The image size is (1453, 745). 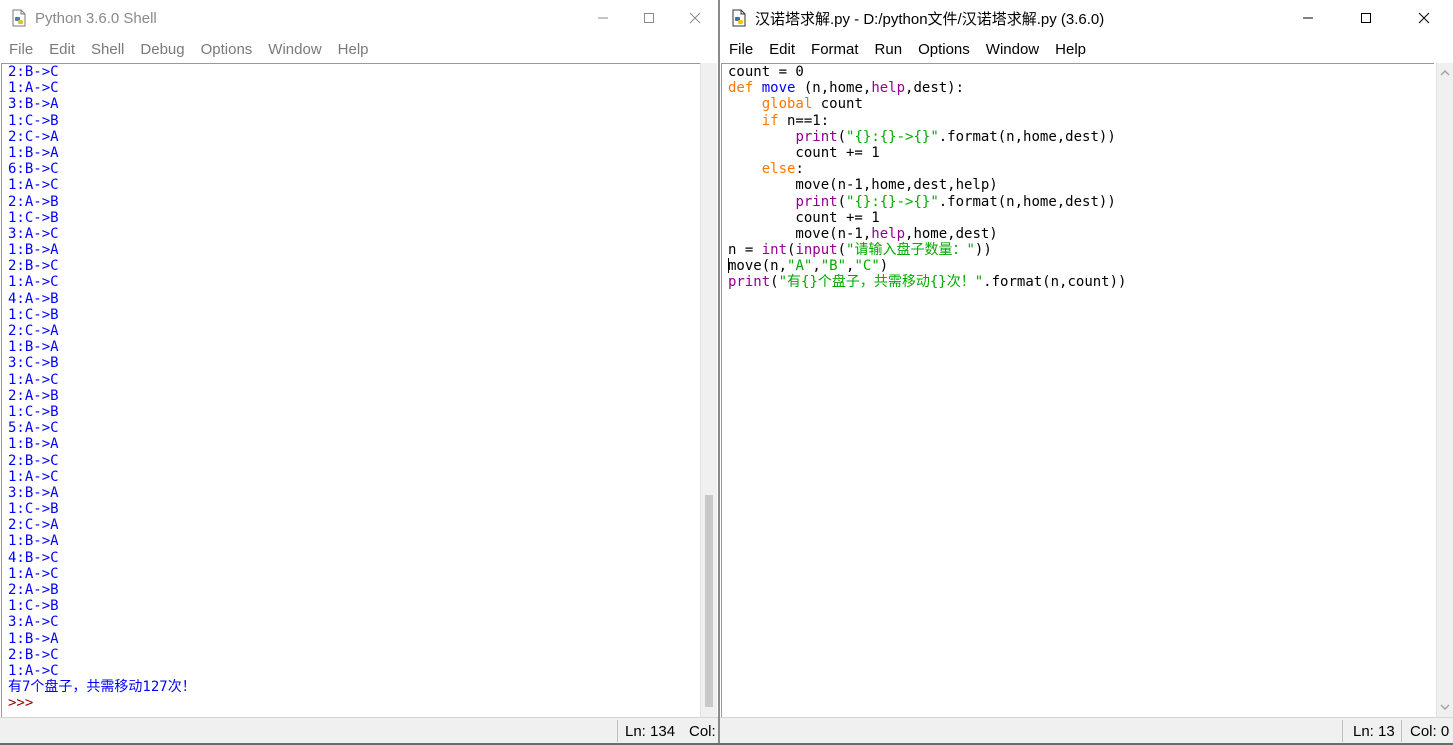 What do you see at coordinates (359, 18) in the screenshot?
I see `shell-titlebar: Python 3.6.0 Shell` at bounding box center [359, 18].